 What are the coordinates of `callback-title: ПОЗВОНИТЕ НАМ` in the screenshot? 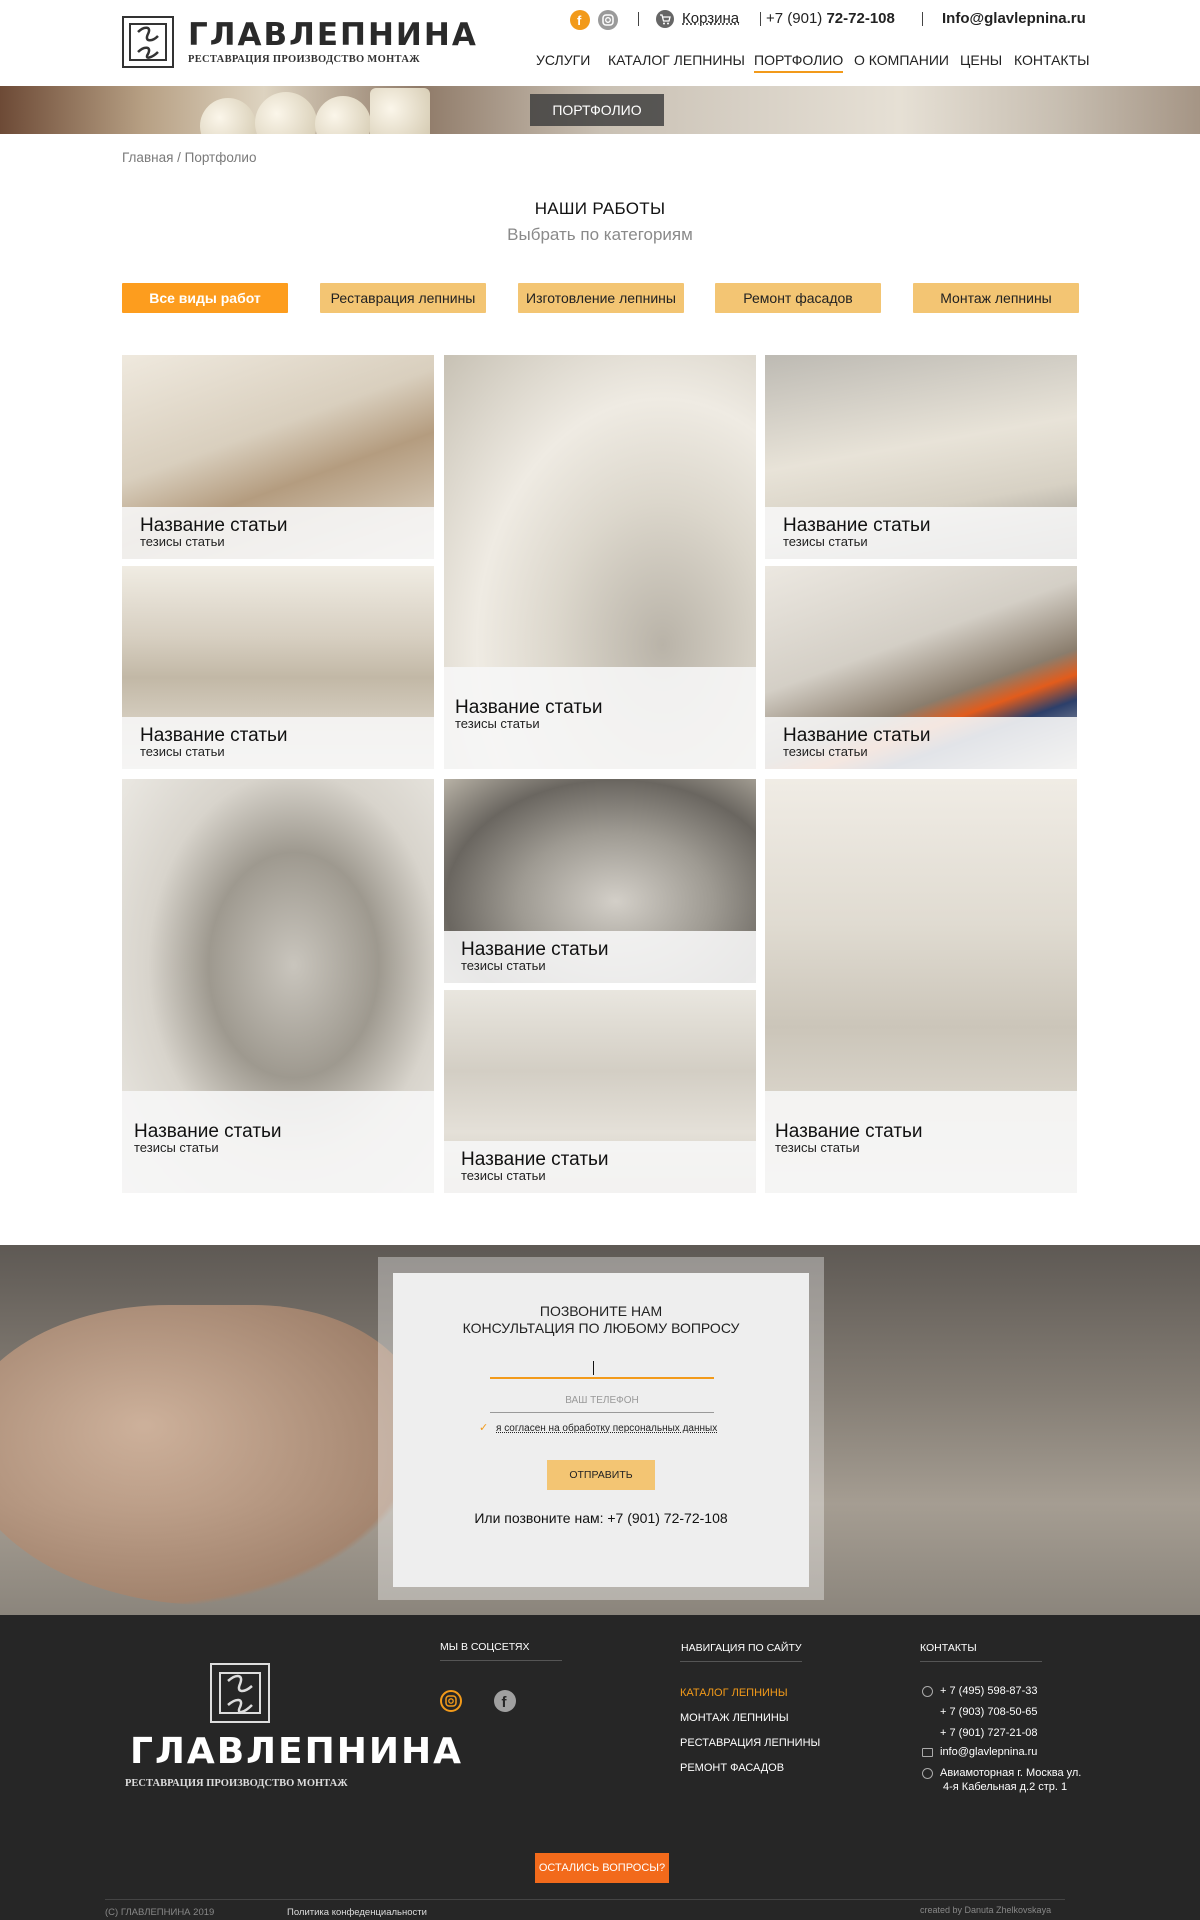 It's located at (601, 1311).